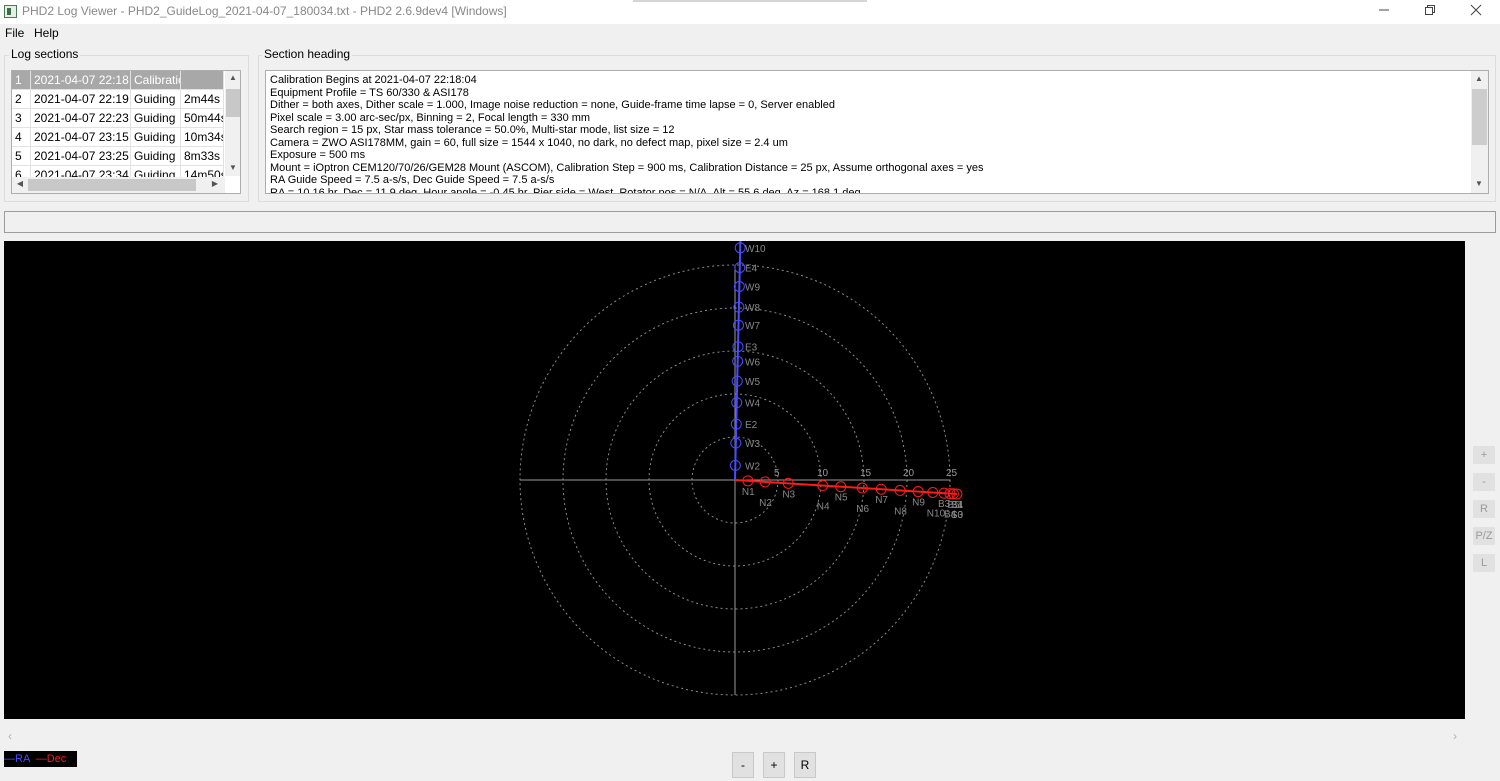  What do you see at coordinates (918, 503) in the screenshot?
I see `dec-point-label: N9` at bounding box center [918, 503].